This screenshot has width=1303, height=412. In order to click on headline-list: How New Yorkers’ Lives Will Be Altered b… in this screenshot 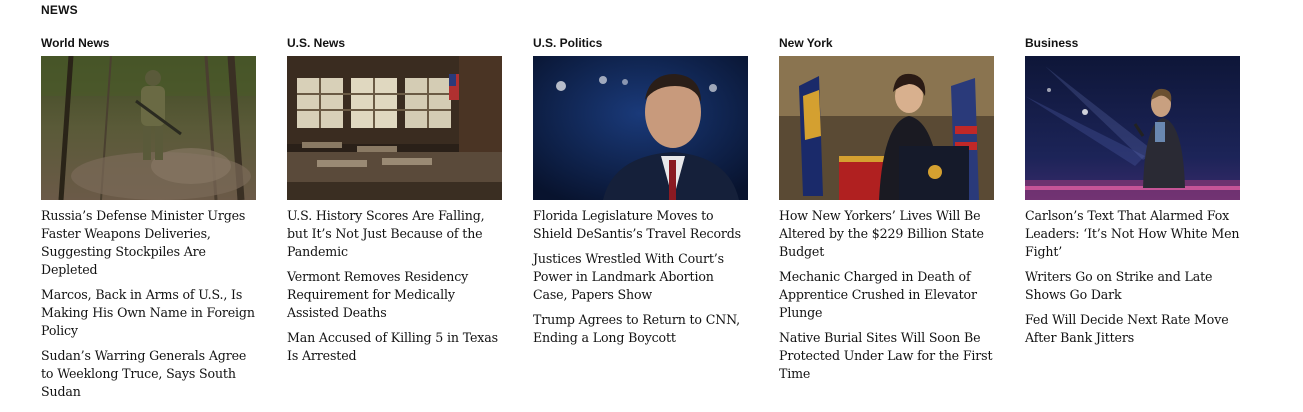, I will do `click(887, 295)`.